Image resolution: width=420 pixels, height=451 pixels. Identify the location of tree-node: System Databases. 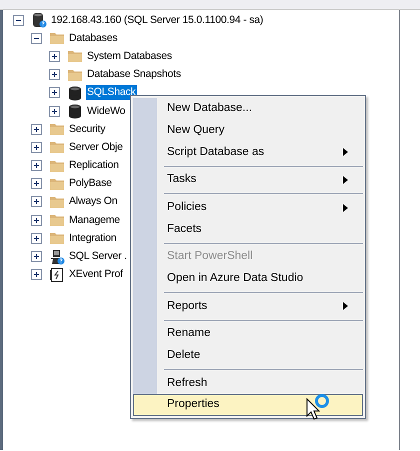
(129, 56).